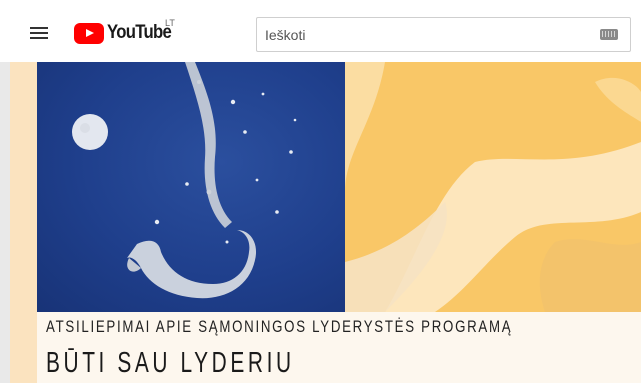 Image resolution: width=641 pixels, height=383 pixels. I want to click on region-code: LT, so click(170, 23).